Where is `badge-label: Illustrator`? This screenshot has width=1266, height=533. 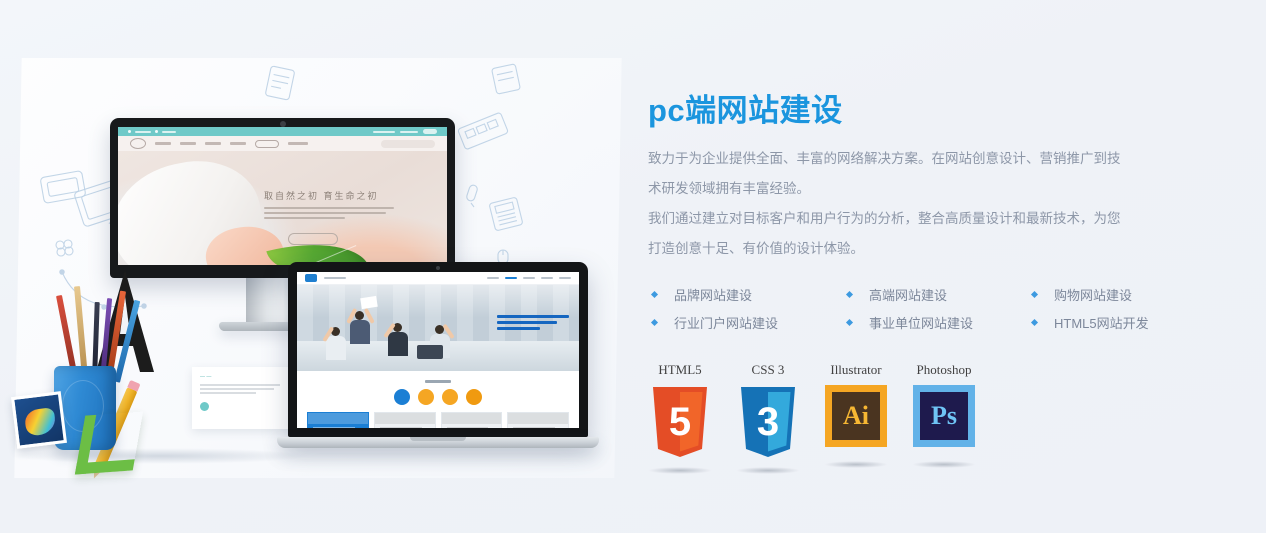
badge-label: Illustrator is located at coordinates (856, 370).